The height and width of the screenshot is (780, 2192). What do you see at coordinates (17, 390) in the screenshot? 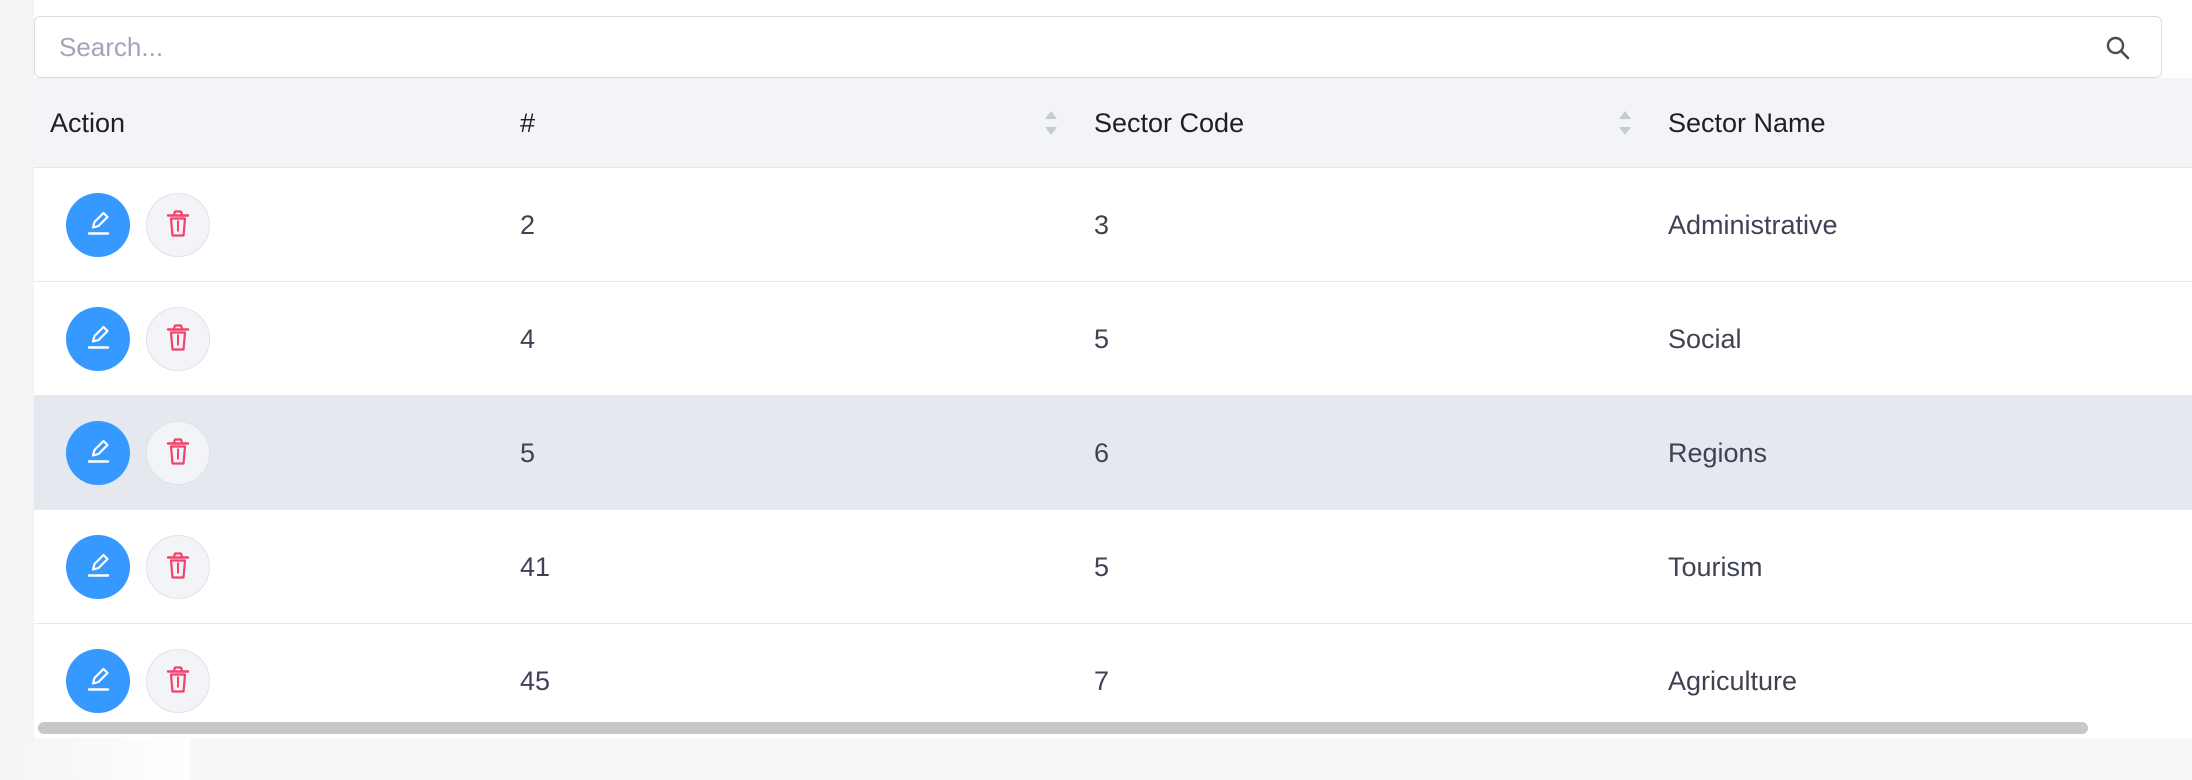
I see `left-gutter` at bounding box center [17, 390].